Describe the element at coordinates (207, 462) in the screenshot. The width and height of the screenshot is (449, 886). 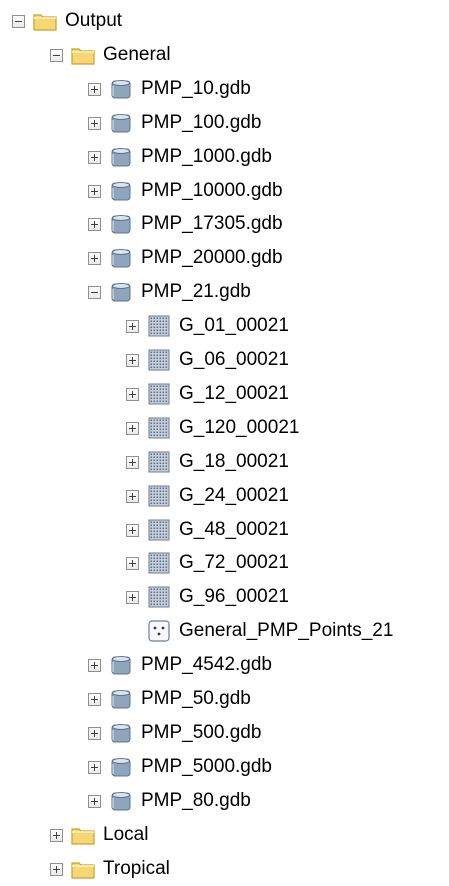
I see `tree-node-g-18-00021: G_18_00021` at that location.